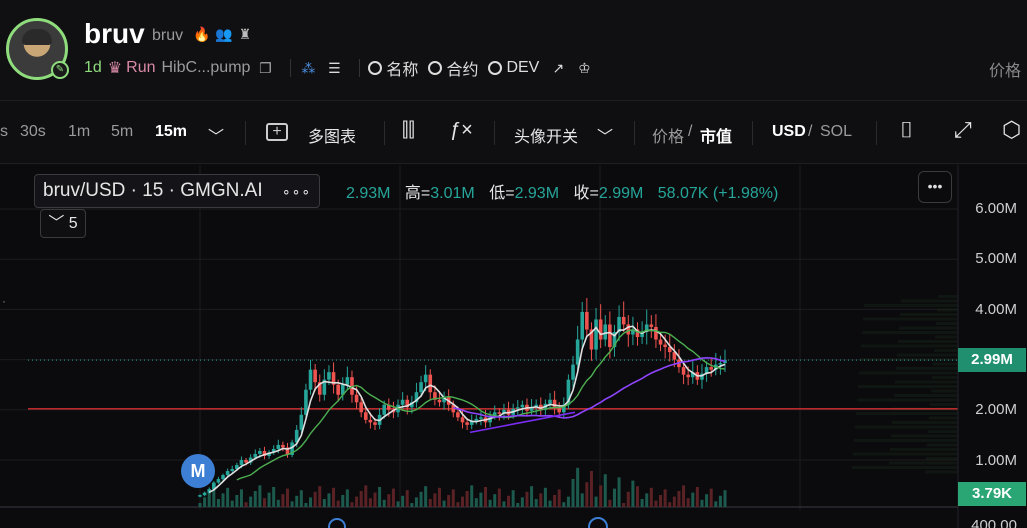 The image size is (1027, 528). What do you see at coordinates (37, 49) in the screenshot?
I see `token-avatar: ✎` at bounding box center [37, 49].